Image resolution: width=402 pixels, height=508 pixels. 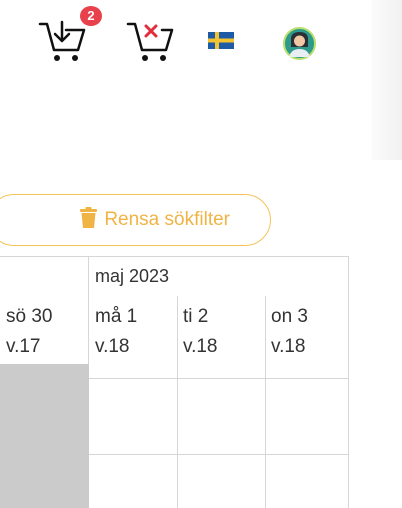 What do you see at coordinates (29, 332) in the screenshot?
I see `day-header-sunday-30: sö 30 v.17` at bounding box center [29, 332].